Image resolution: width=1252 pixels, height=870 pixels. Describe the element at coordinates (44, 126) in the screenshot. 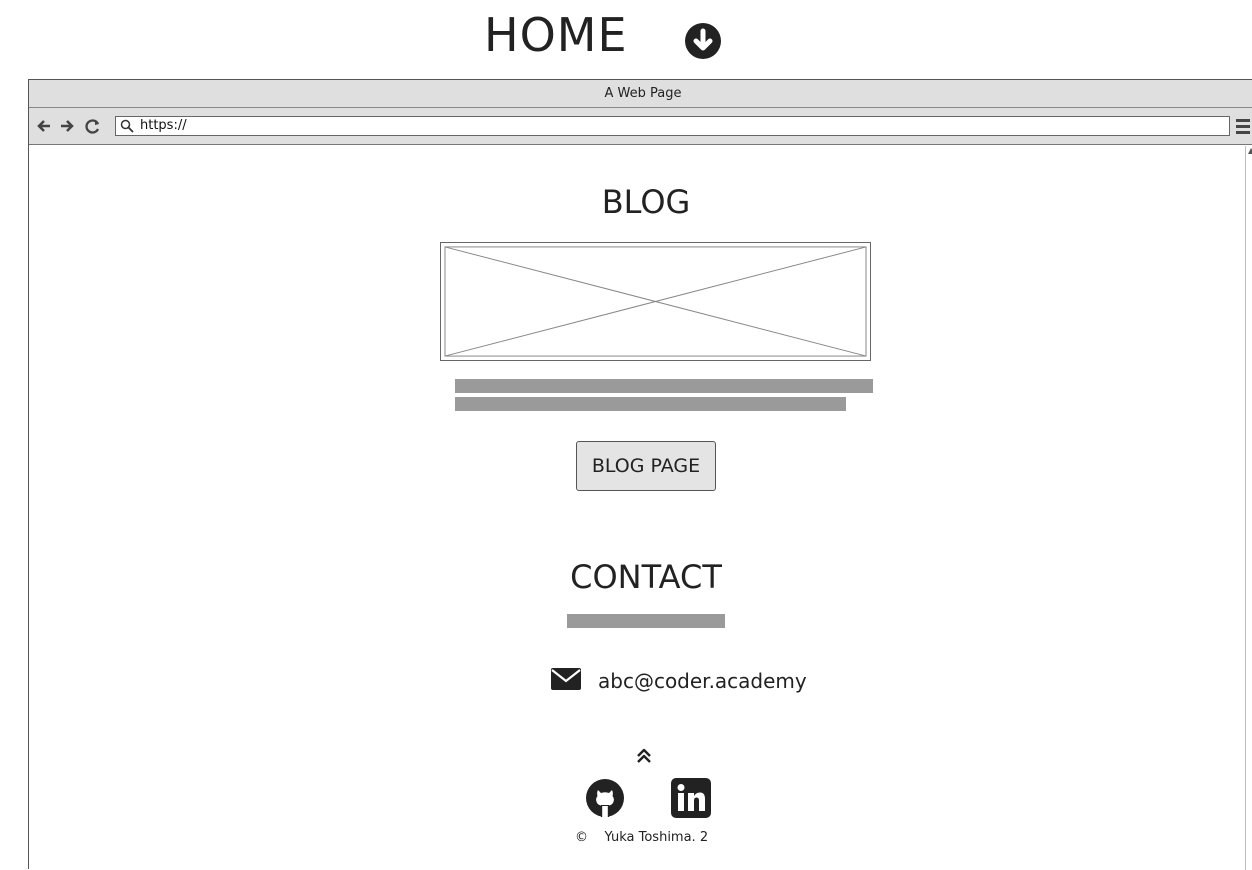

I see `back-arrow-icon` at that location.